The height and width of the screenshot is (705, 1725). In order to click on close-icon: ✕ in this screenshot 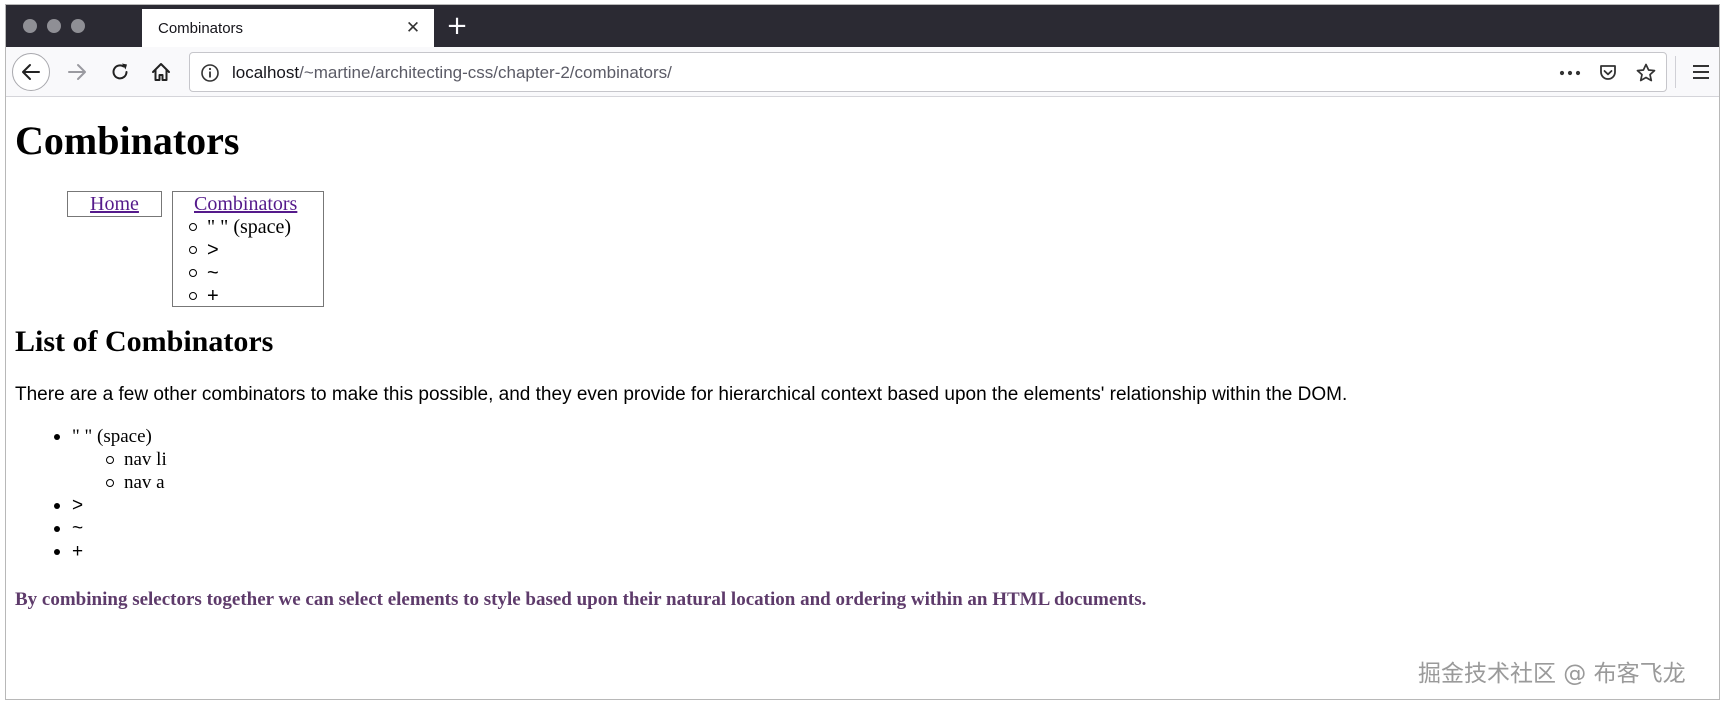, I will do `click(413, 28)`.